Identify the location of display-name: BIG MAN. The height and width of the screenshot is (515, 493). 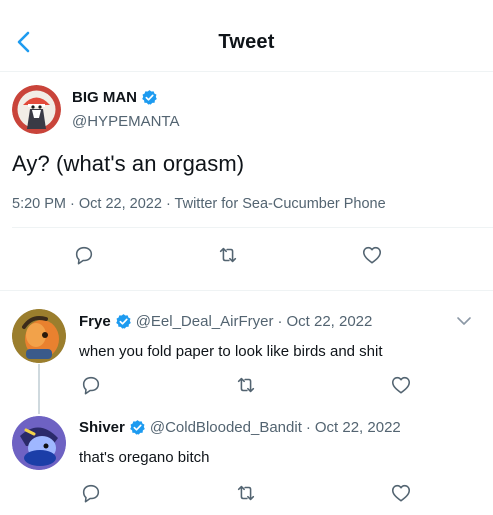
(104, 97).